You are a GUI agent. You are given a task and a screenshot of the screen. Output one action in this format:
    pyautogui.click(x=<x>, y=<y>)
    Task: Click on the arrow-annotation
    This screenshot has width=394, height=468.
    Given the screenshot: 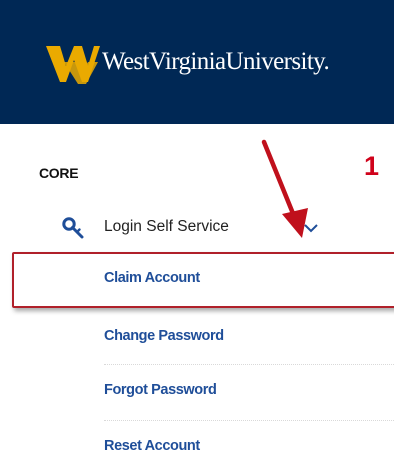 What is the action you would take?
    pyautogui.click(x=284, y=188)
    